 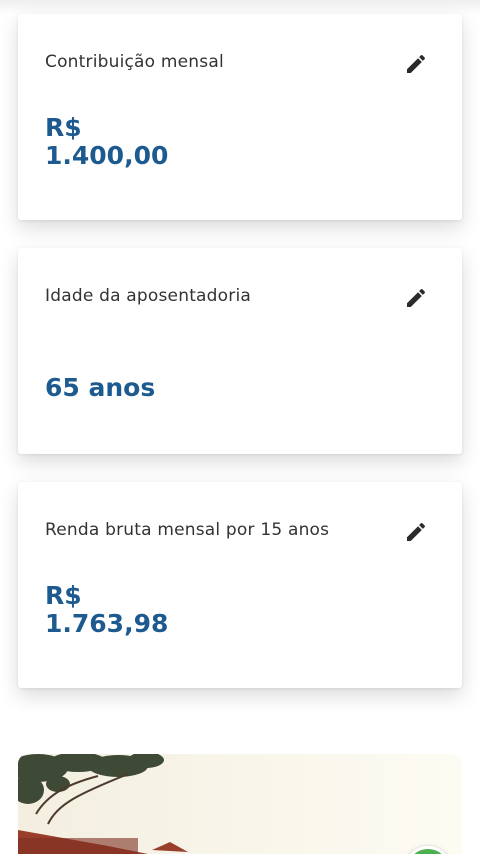 I want to click on edit-contribution-button, so click(x=416, y=64).